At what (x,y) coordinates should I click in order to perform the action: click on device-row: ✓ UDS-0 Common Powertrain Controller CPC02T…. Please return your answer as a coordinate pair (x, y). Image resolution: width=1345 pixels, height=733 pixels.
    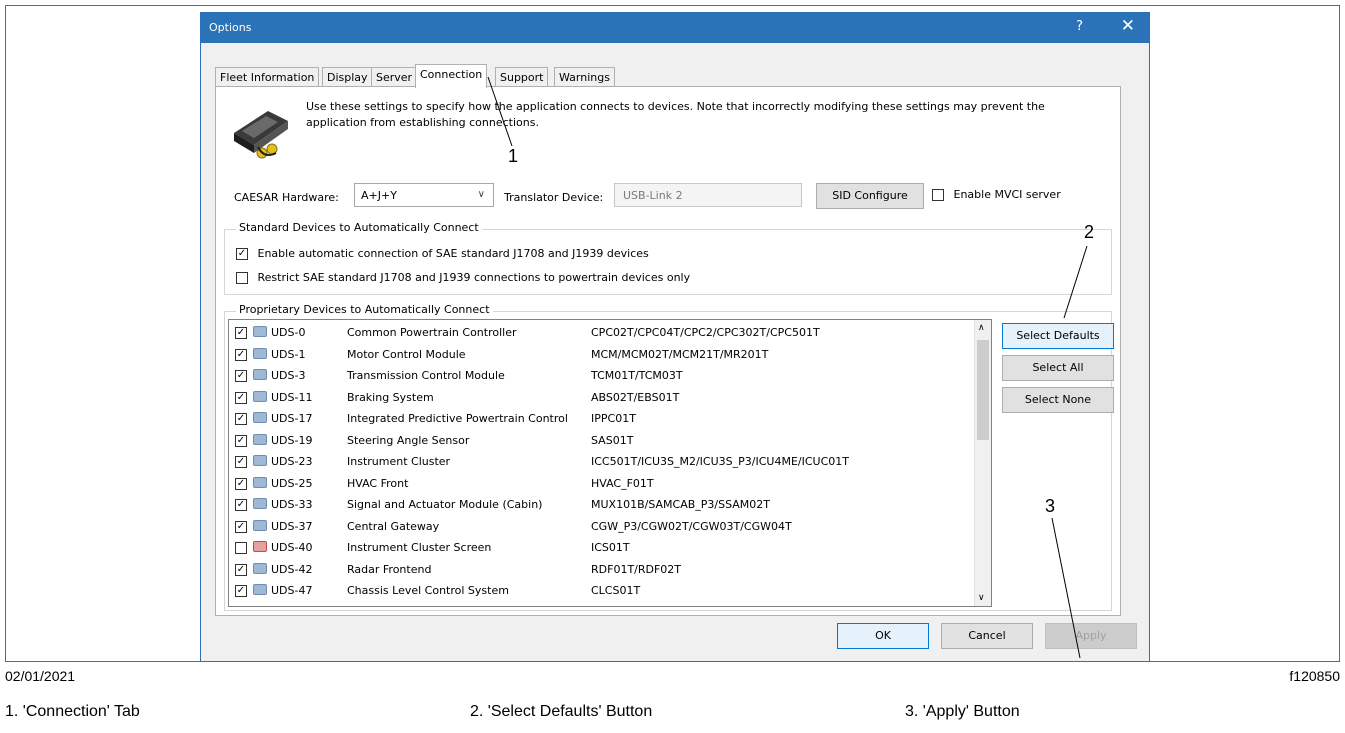
    Looking at the image, I should click on (601, 333).